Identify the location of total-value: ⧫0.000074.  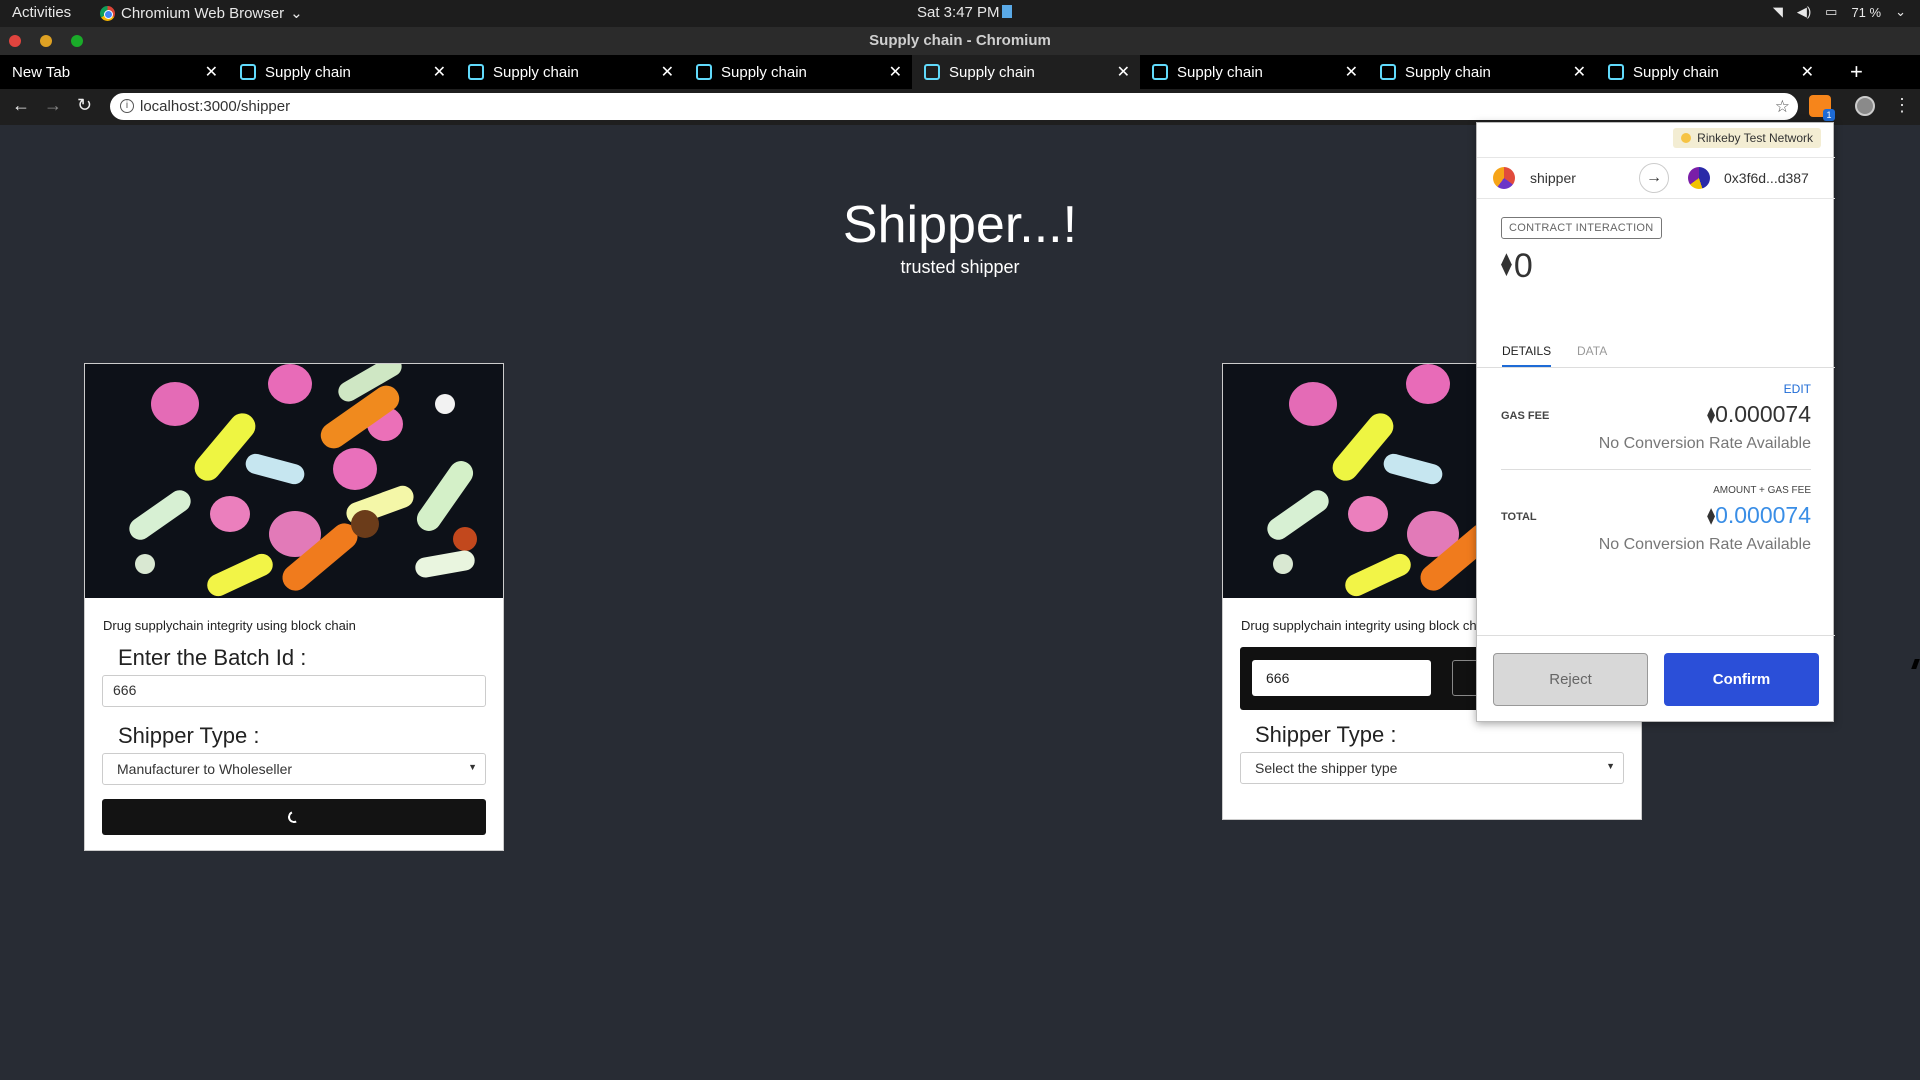
(1759, 515).